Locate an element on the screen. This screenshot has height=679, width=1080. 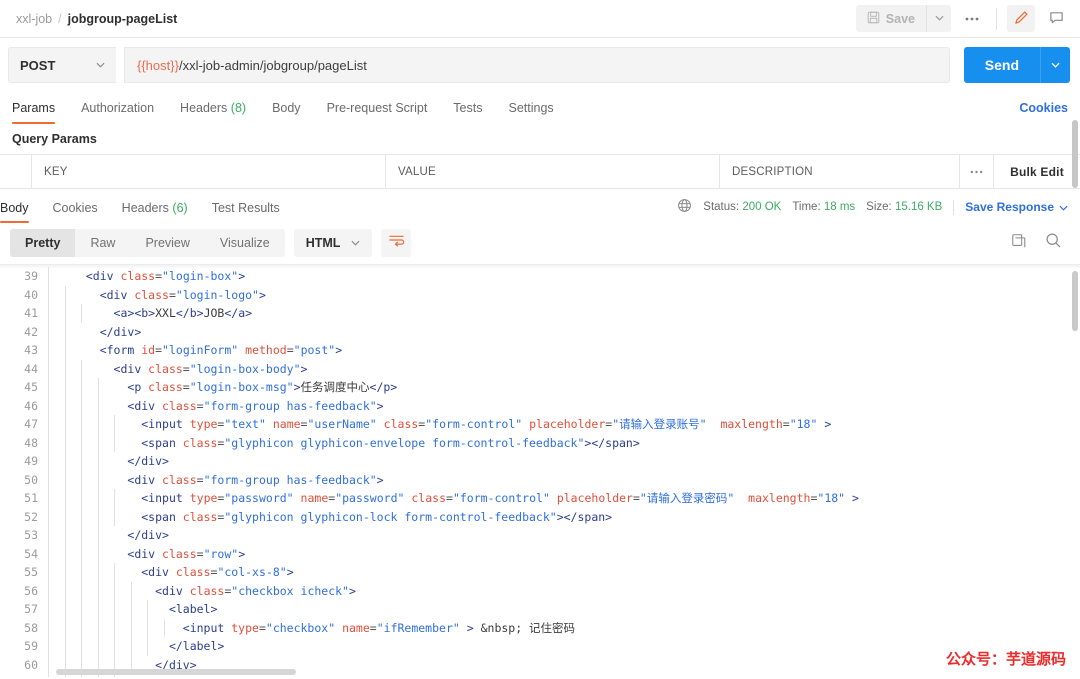
line-number: 39 is located at coordinates (31, 276).